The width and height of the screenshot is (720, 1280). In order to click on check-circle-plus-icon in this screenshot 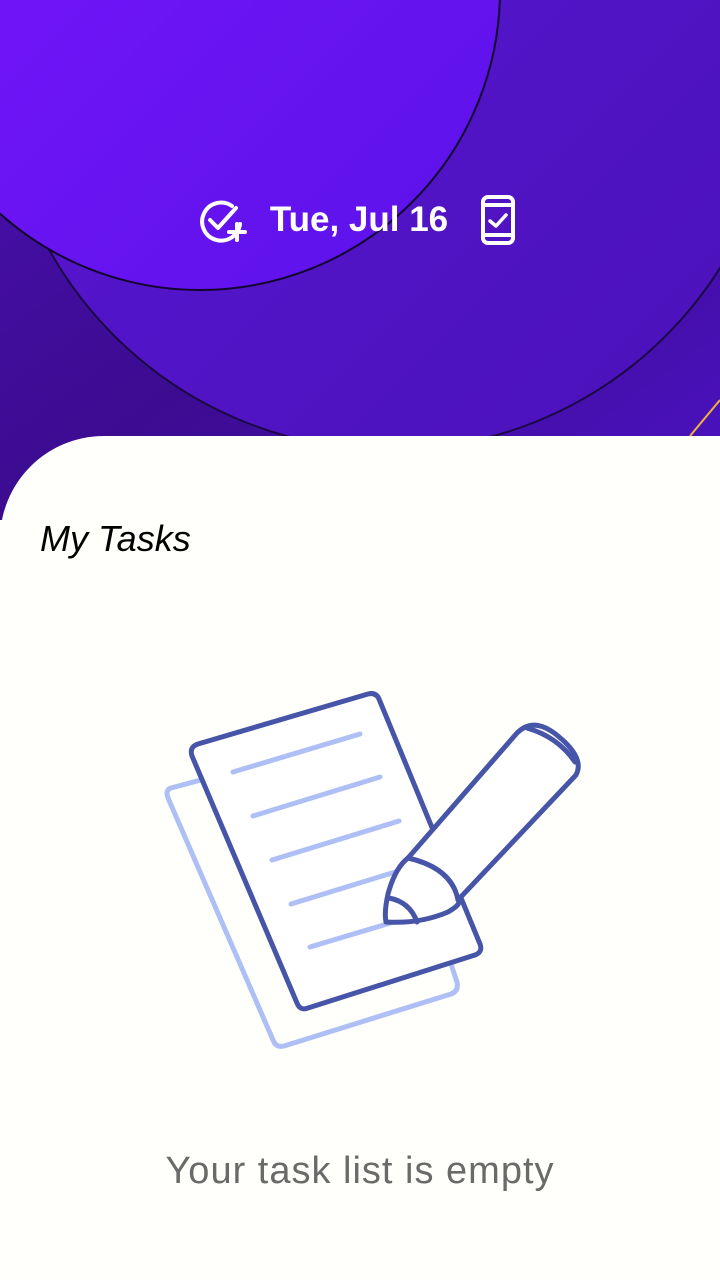, I will do `click(223, 221)`.